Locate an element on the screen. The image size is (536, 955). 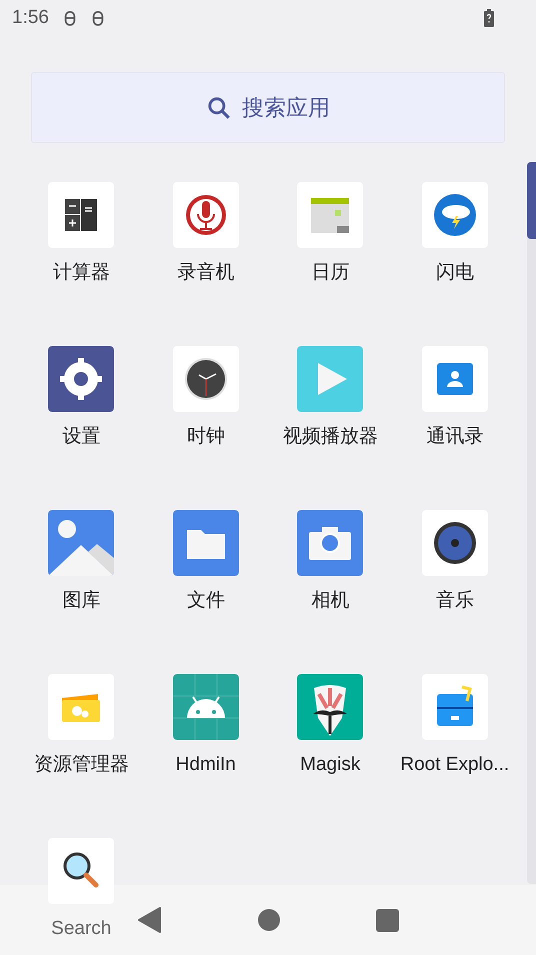
speaker-icon is located at coordinates (455, 543).